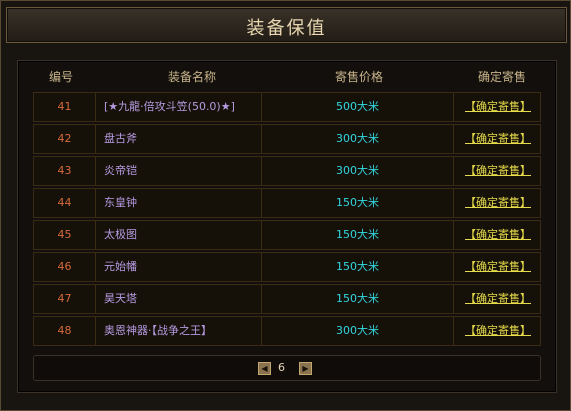 This screenshot has width=571, height=411. Describe the element at coordinates (286, 77) in the screenshot. I see `table-header: 编号 装备名称 寄售价格 确定寄售` at that location.